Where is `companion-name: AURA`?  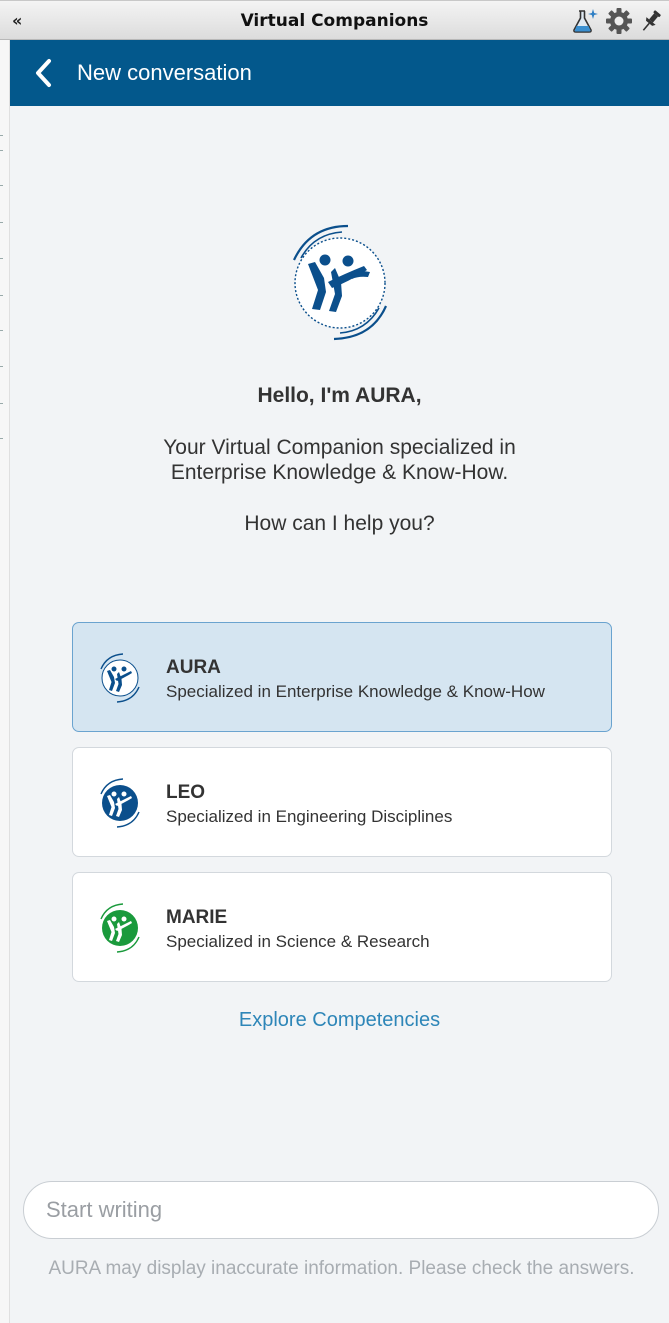 companion-name: AURA is located at coordinates (193, 667).